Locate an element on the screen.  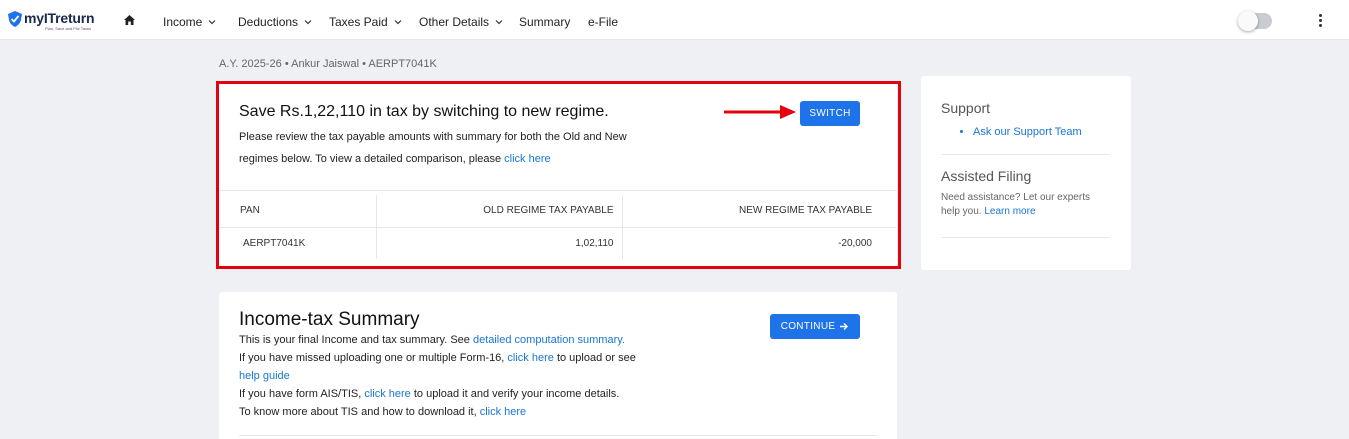
summary-text: If you have form AIS/TIS, is located at coordinates (302, 394).